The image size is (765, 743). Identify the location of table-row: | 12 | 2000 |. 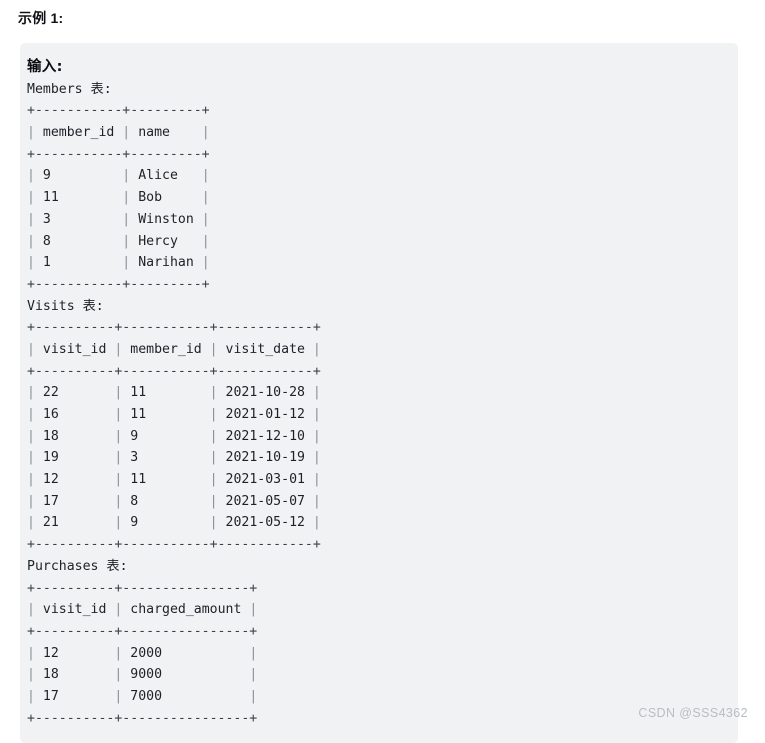
(142, 653).